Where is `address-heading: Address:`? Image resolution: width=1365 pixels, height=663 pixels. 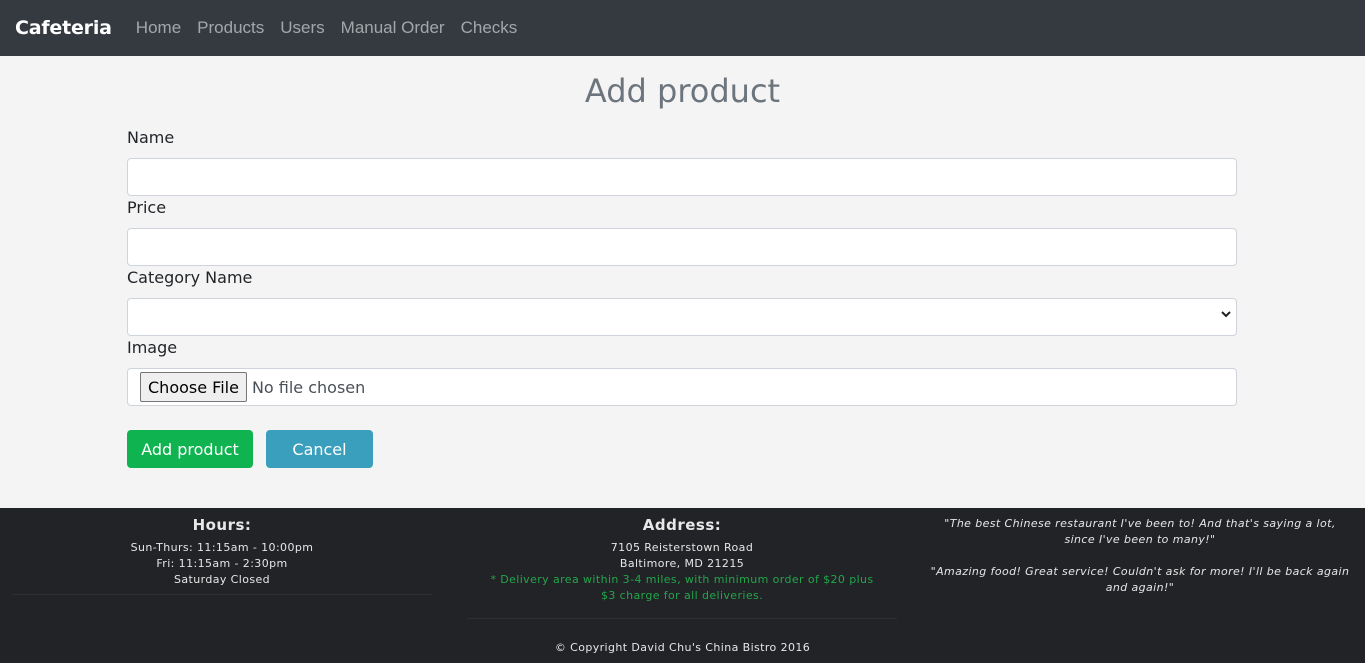 address-heading: Address: is located at coordinates (682, 525).